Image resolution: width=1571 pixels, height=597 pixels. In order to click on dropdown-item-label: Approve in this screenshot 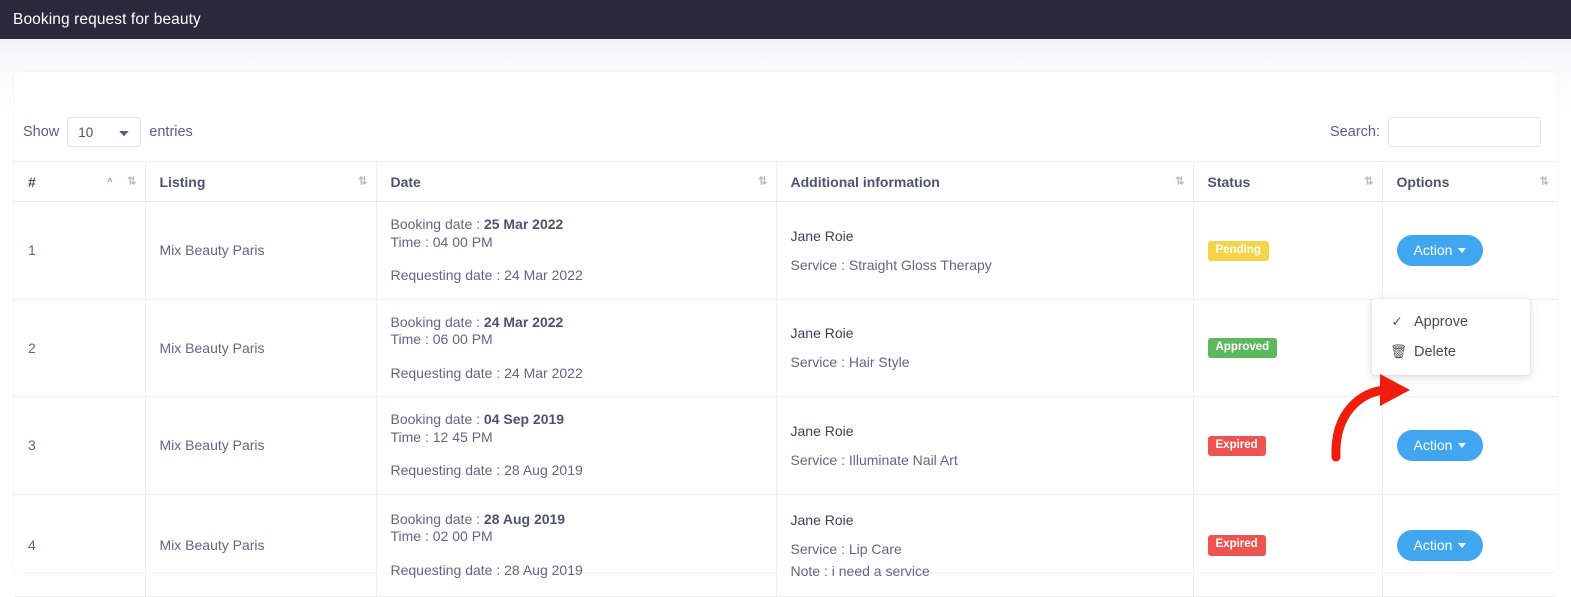, I will do `click(1441, 322)`.